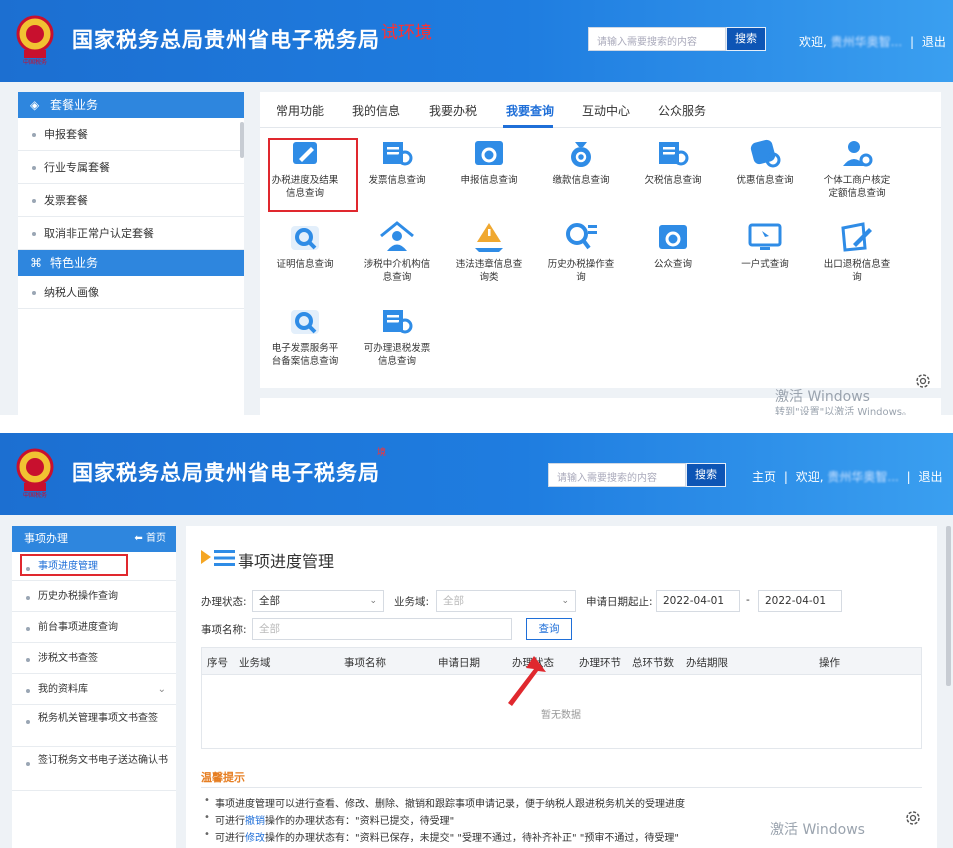  What do you see at coordinates (581, 271) in the screenshot?
I see `tile-label: 历史办税操作查询` at bounding box center [581, 271].